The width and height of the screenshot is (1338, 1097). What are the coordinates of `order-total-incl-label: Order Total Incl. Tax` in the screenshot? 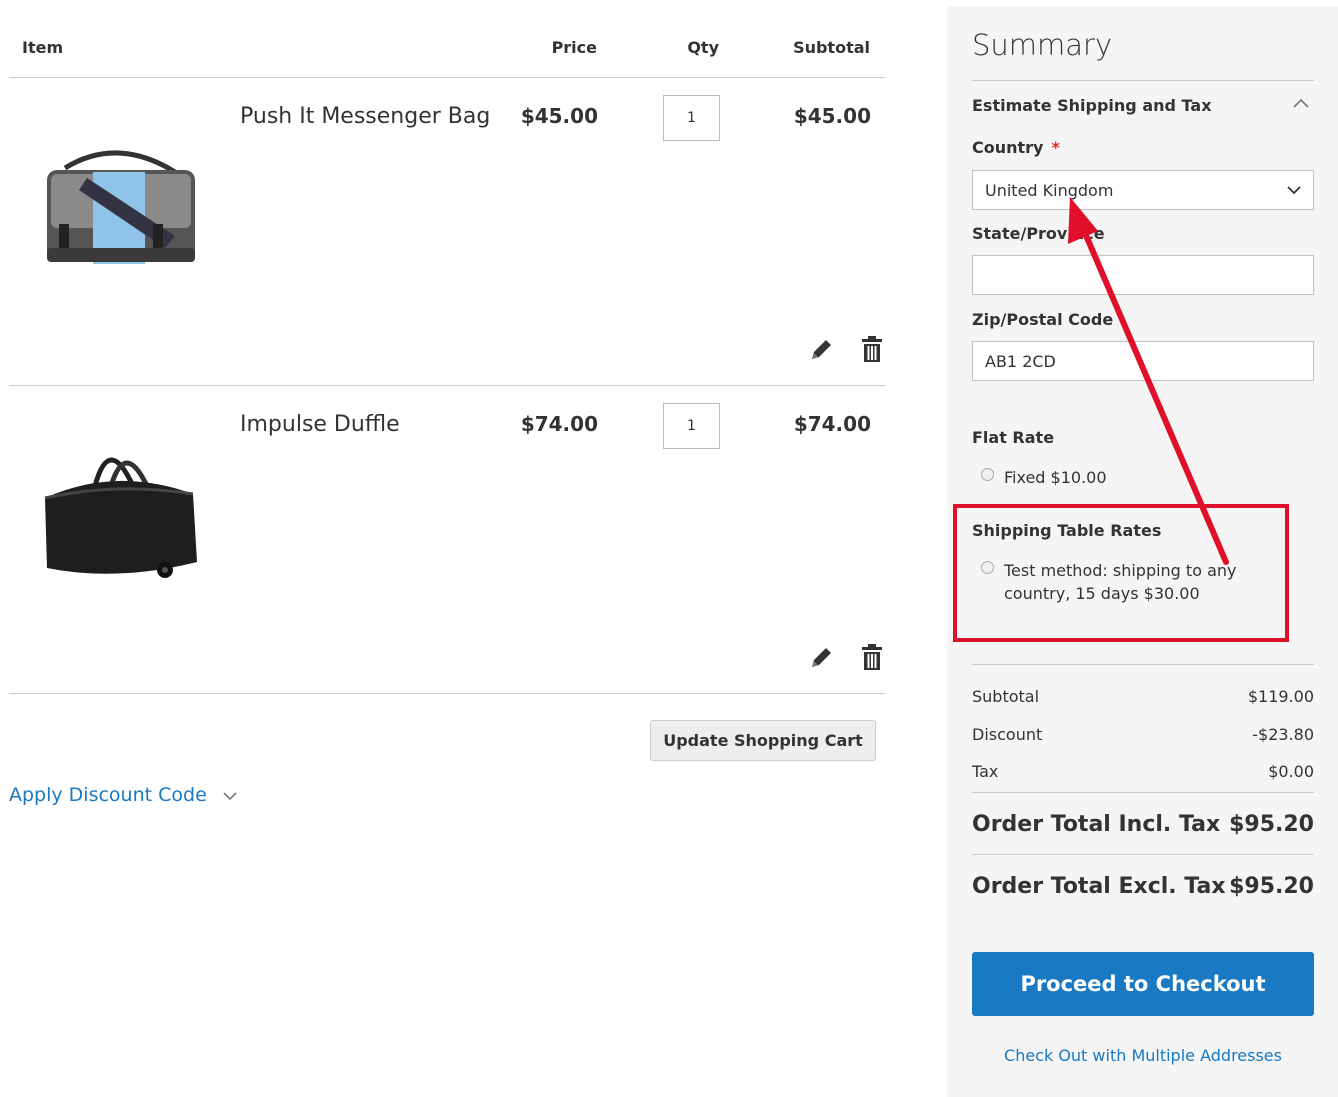 It's located at (1096, 824).